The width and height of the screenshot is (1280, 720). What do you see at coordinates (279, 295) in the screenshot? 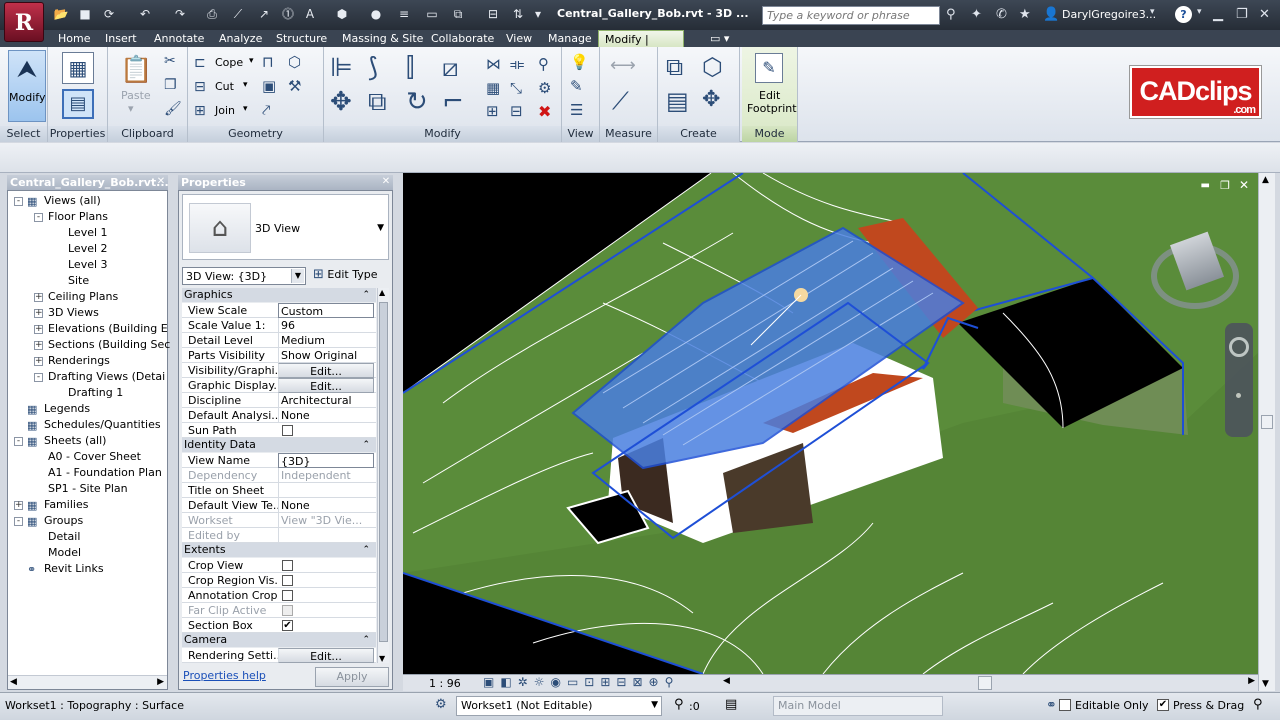
I see `property-group-graphics: Graphics ⌃` at bounding box center [279, 295].